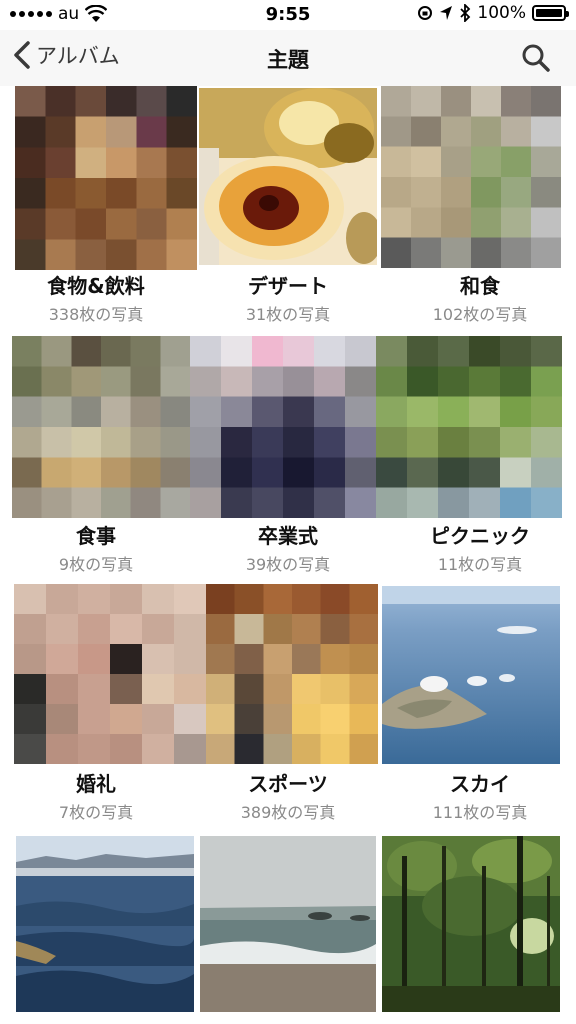 This screenshot has height=1024, width=576. What do you see at coordinates (96, 536) in the screenshot?
I see `album-name: 食事` at bounding box center [96, 536].